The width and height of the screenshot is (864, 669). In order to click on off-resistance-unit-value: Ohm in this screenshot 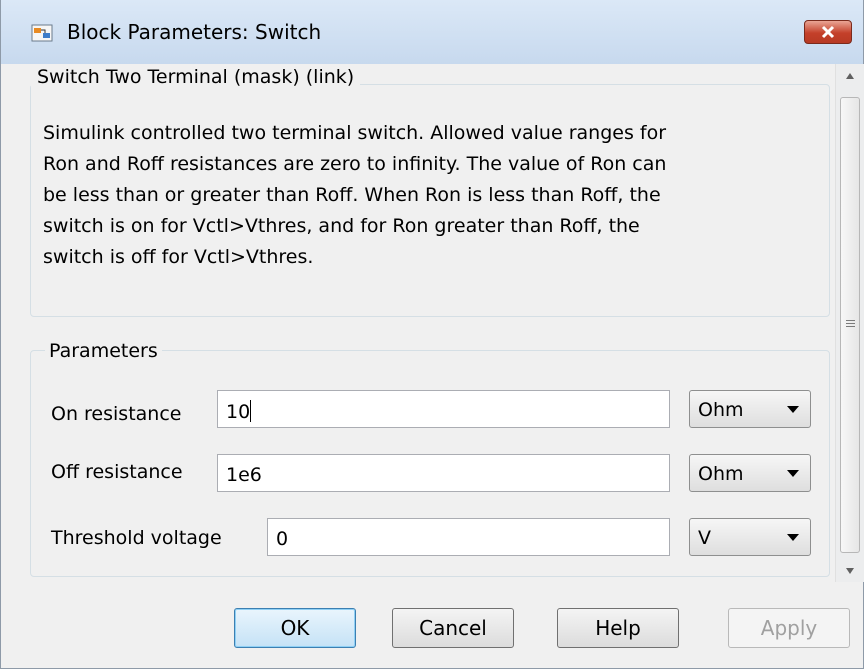, I will do `click(721, 474)`.